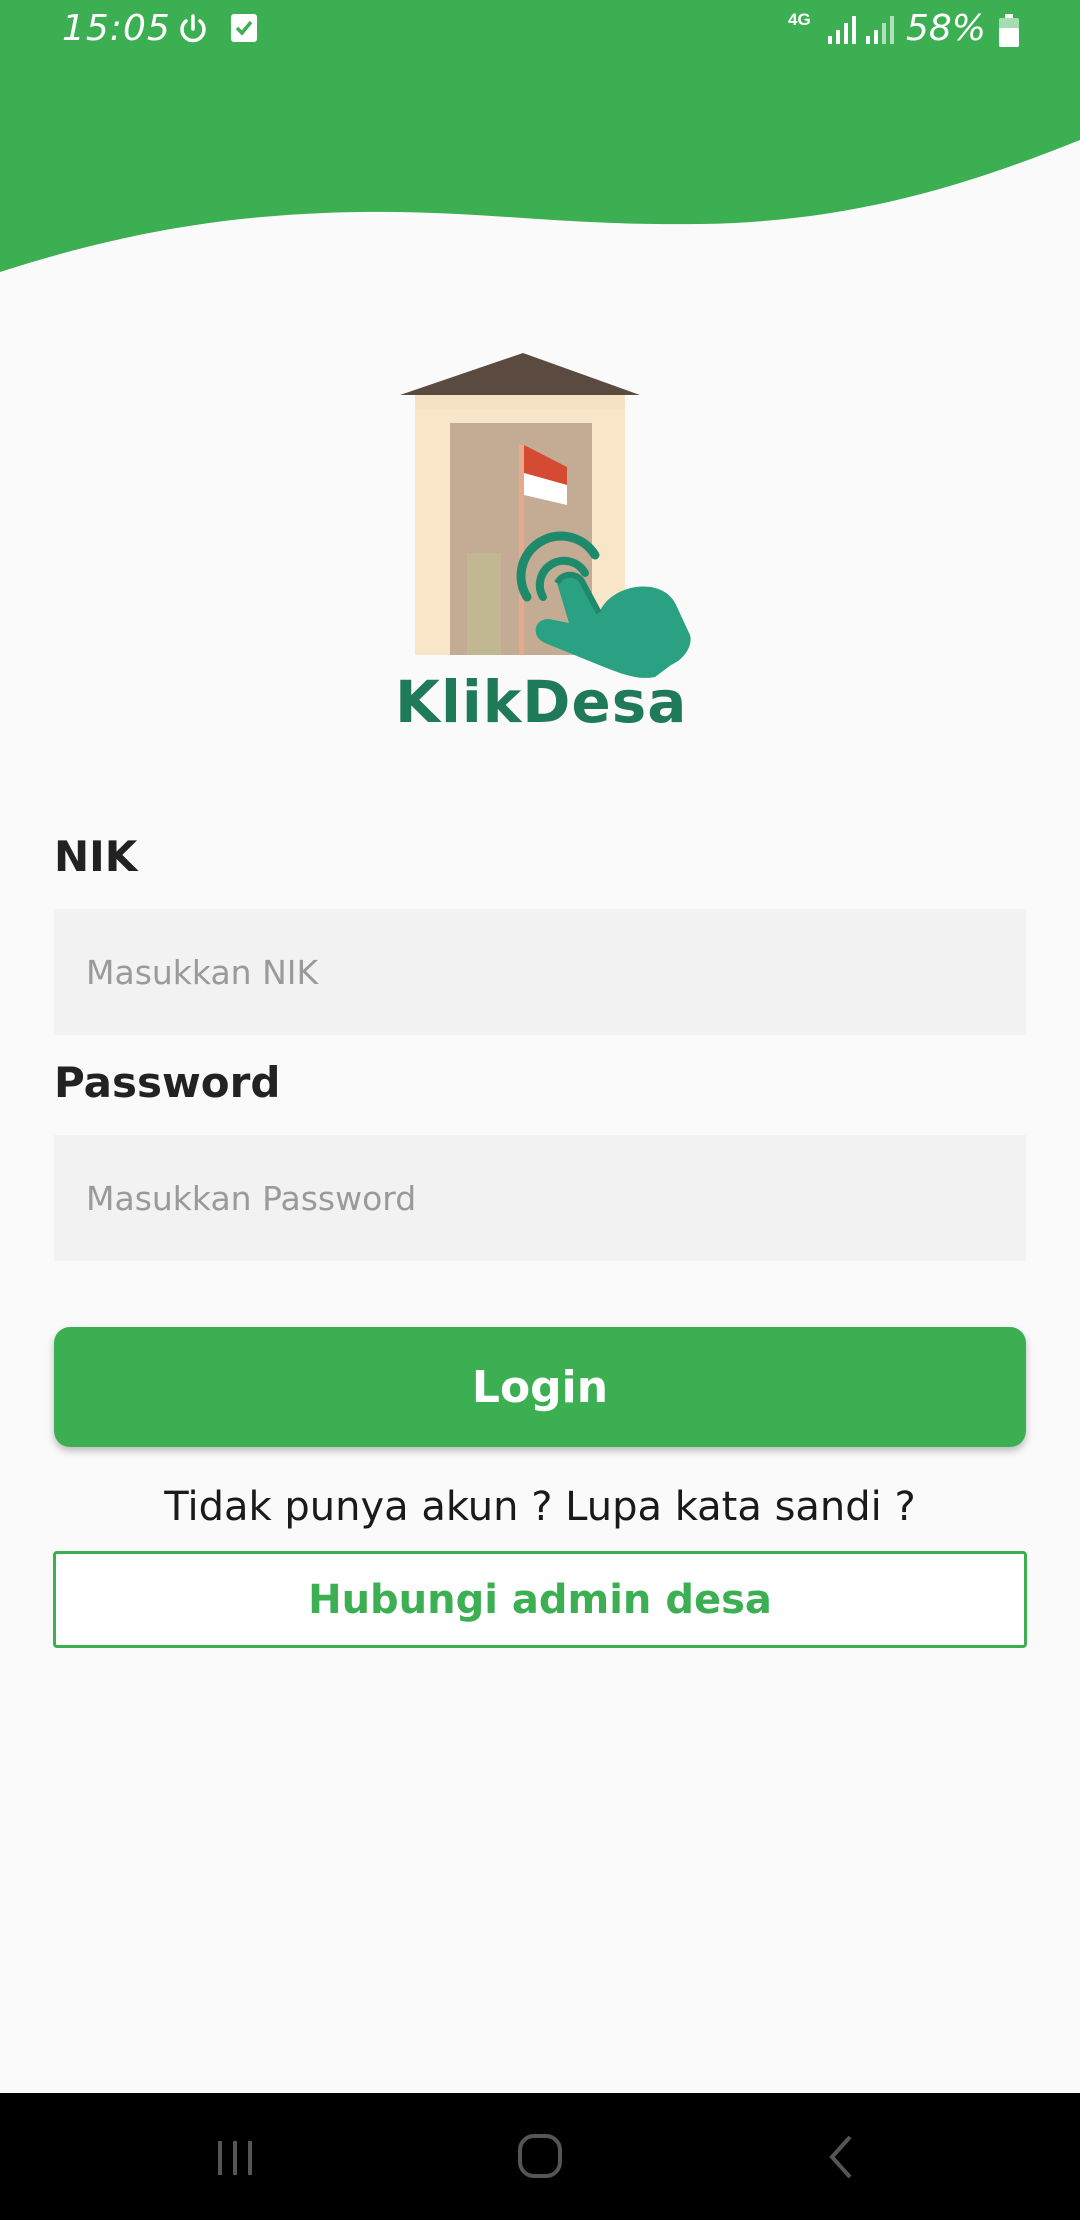  Describe the element at coordinates (244, 28) in the screenshot. I see `checkbox-icon` at that location.